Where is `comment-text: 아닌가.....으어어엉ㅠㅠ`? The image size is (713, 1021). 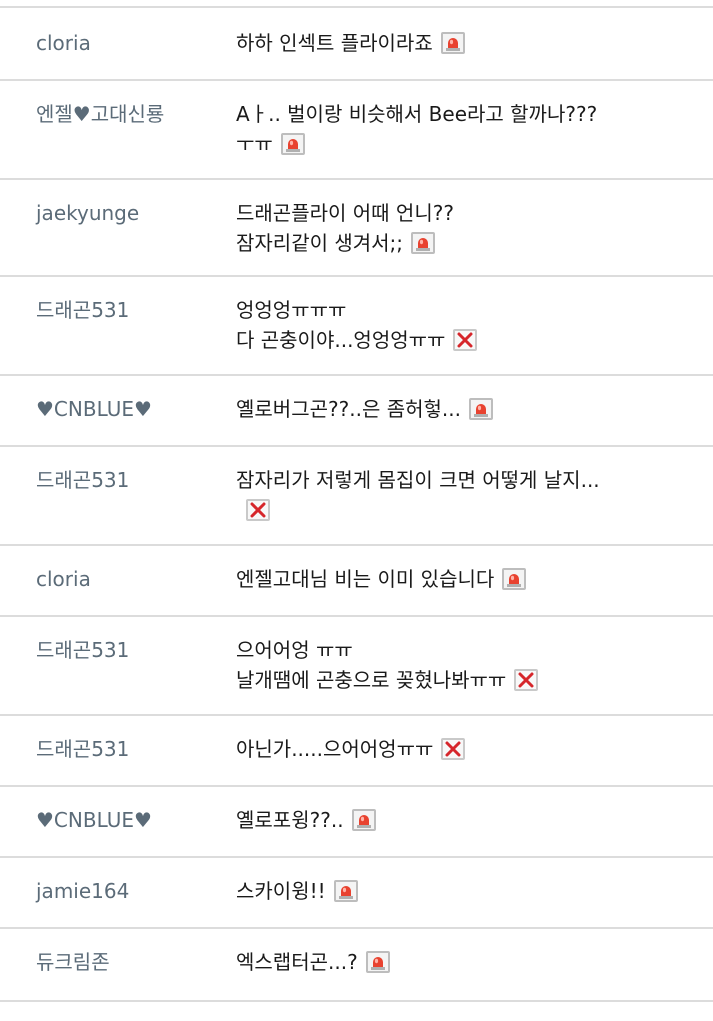
comment-text: 아닌가.....으어어엉ㅠㅠ is located at coordinates (474, 749).